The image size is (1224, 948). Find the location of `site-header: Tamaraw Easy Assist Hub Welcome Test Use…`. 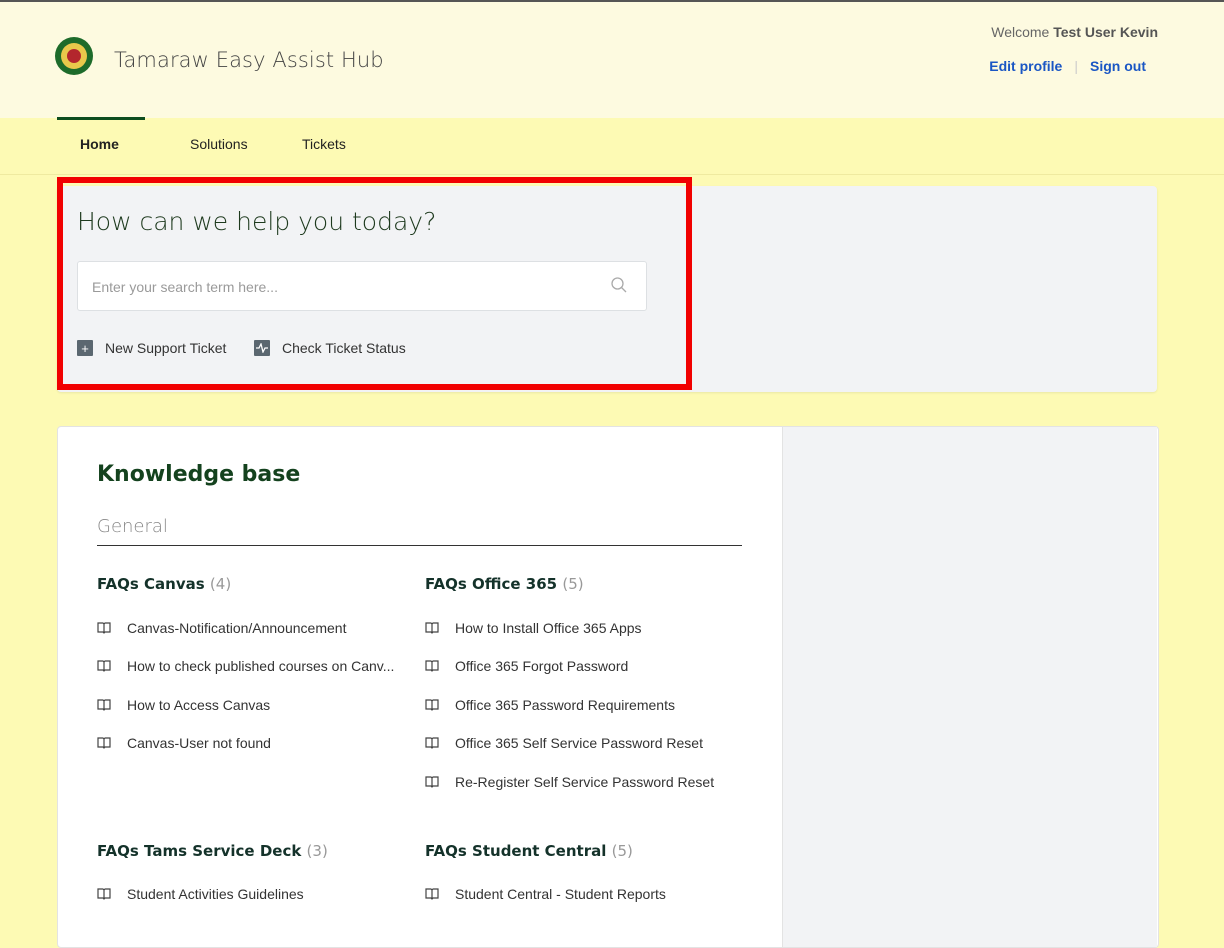

site-header: Tamaraw Easy Assist Hub Welcome Test Use… is located at coordinates (612, 60).